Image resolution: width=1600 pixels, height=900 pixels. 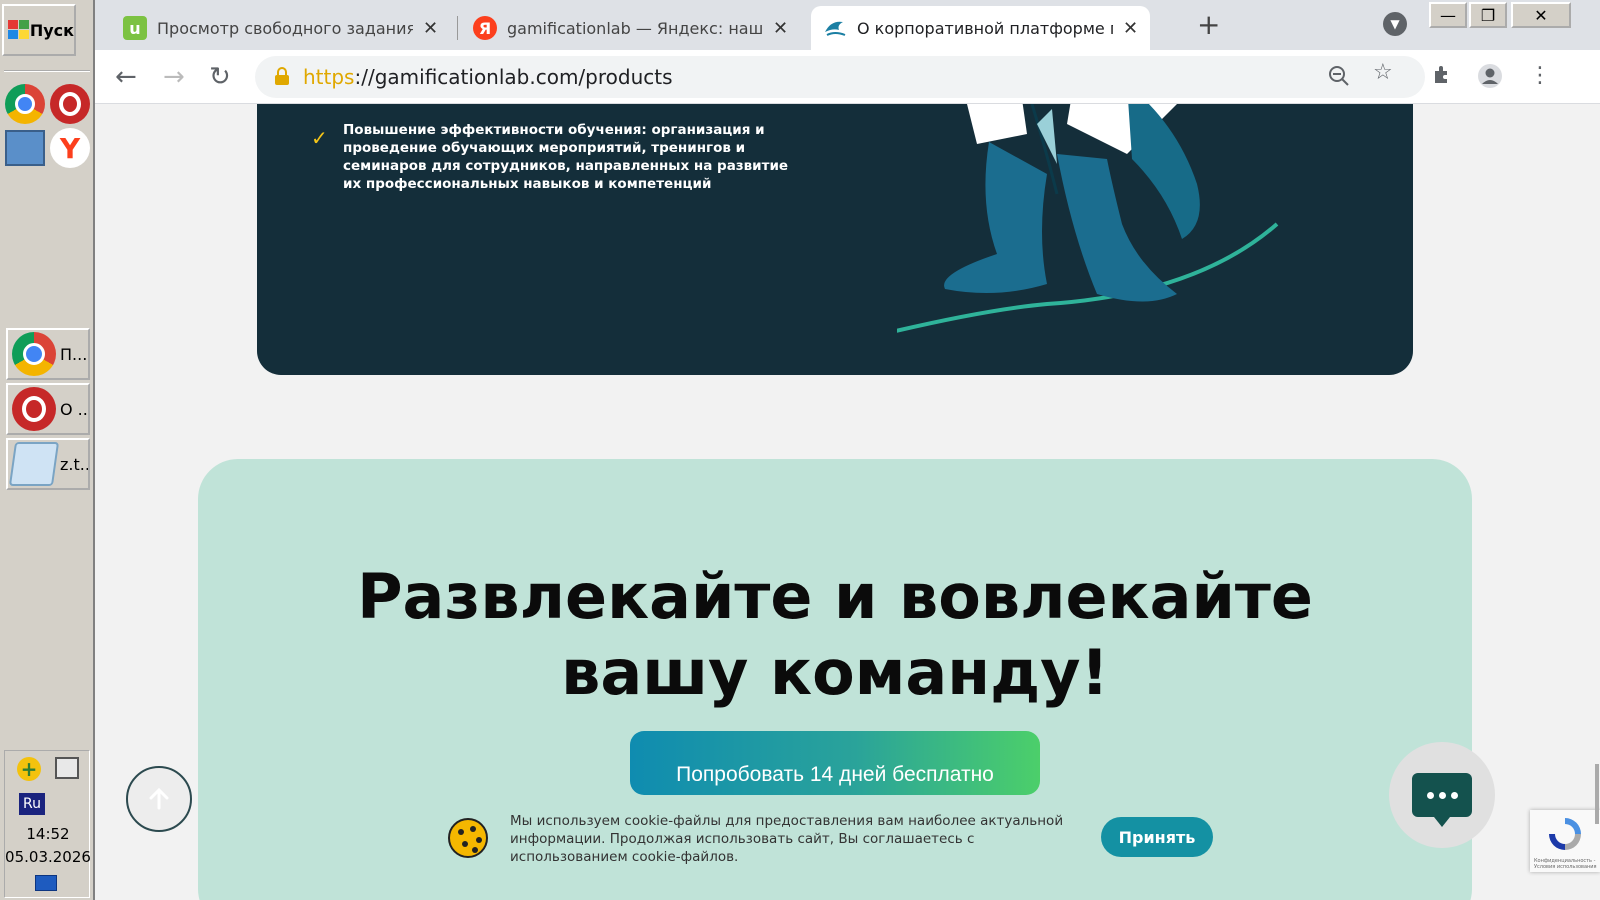 What do you see at coordinates (1448, 15) in the screenshot?
I see `minimize-button: —` at bounding box center [1448, 15].